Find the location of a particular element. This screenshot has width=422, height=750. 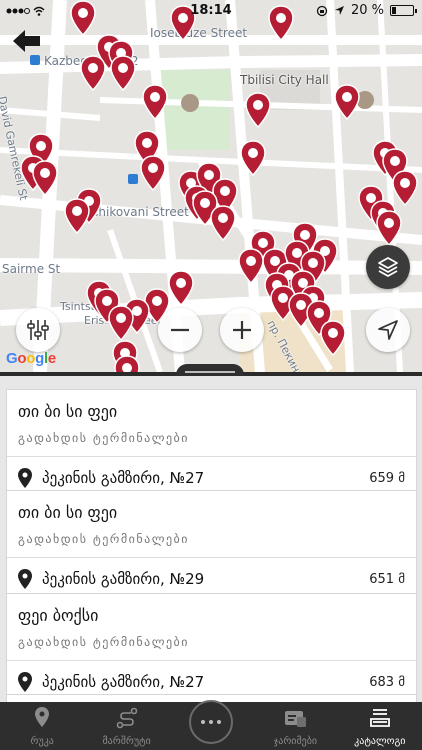

minus-icon is located at coordinates (180, 330).